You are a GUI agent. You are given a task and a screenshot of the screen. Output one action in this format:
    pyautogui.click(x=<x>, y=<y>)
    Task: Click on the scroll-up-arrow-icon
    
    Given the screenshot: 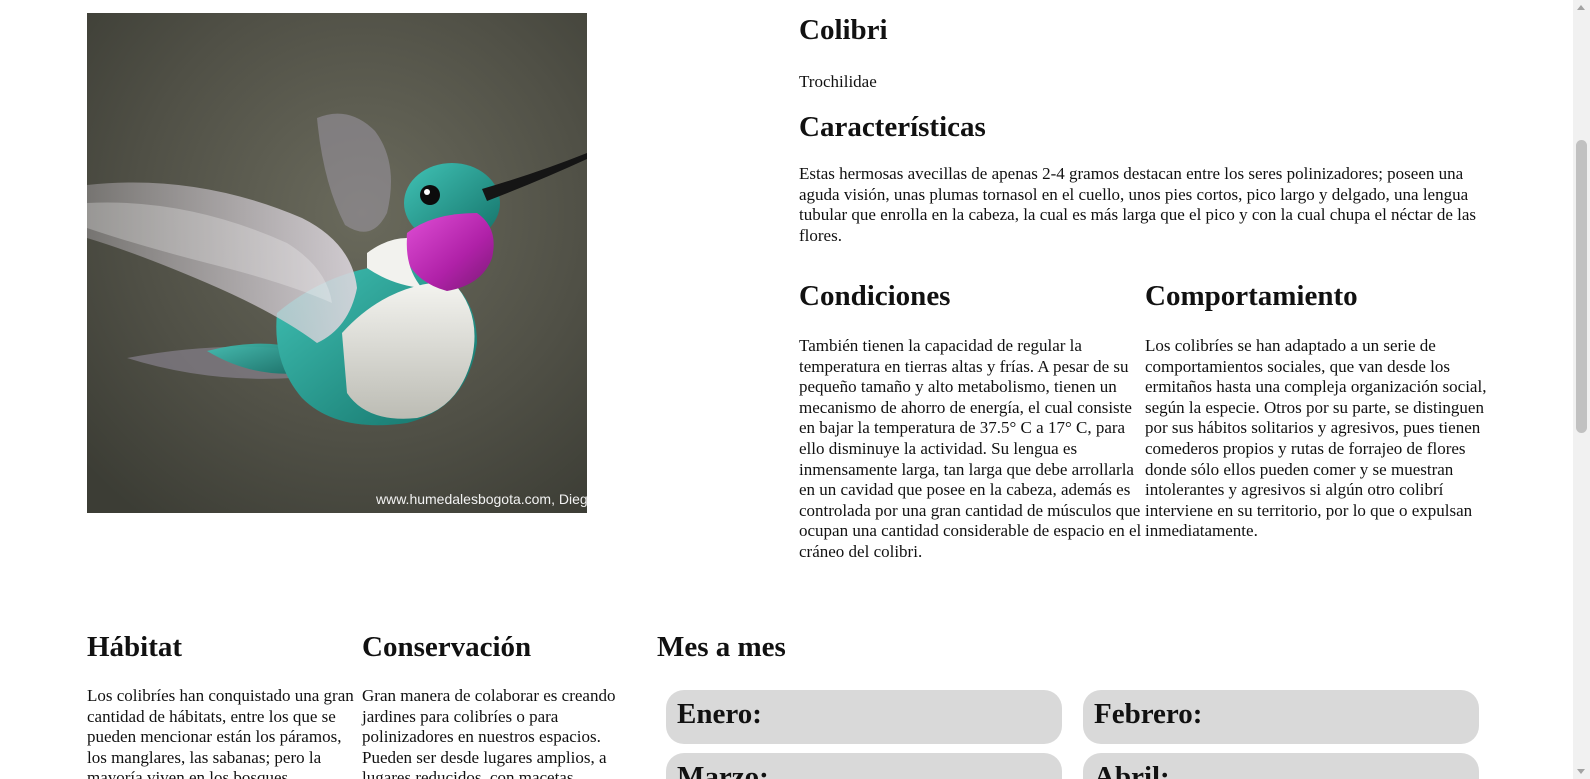 What is the action you would take?
    pyautogui.click(x=1581, y=7)
    